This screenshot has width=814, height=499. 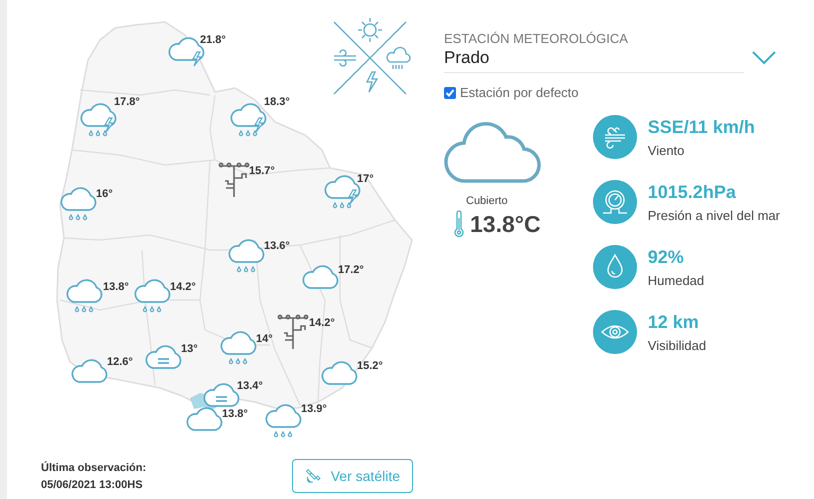 I want to click on station-temperature: 21.8°, so click(x=213, y=40).